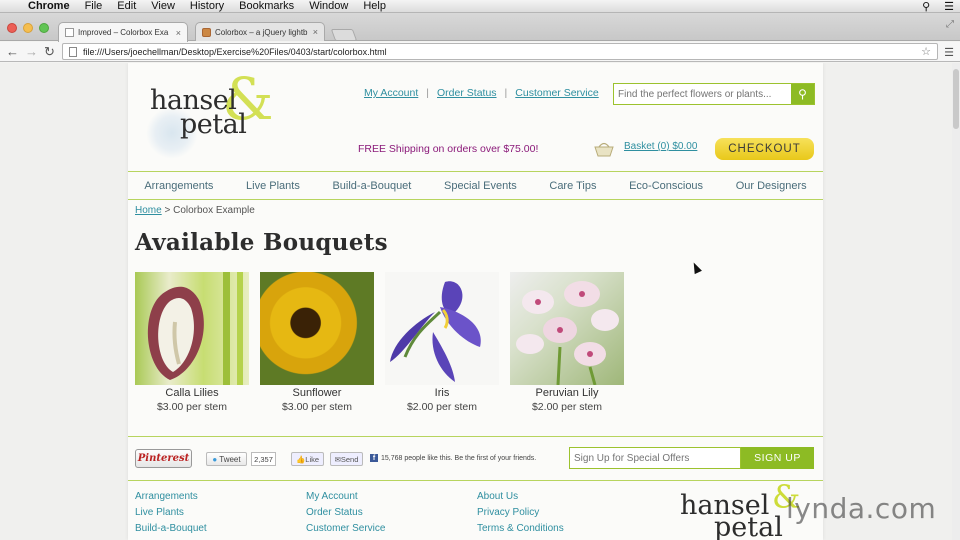  What do you see at coordinates (44, 28) in the screenshot?
I see `zoom-window-button` at bounding box center [44, 28].